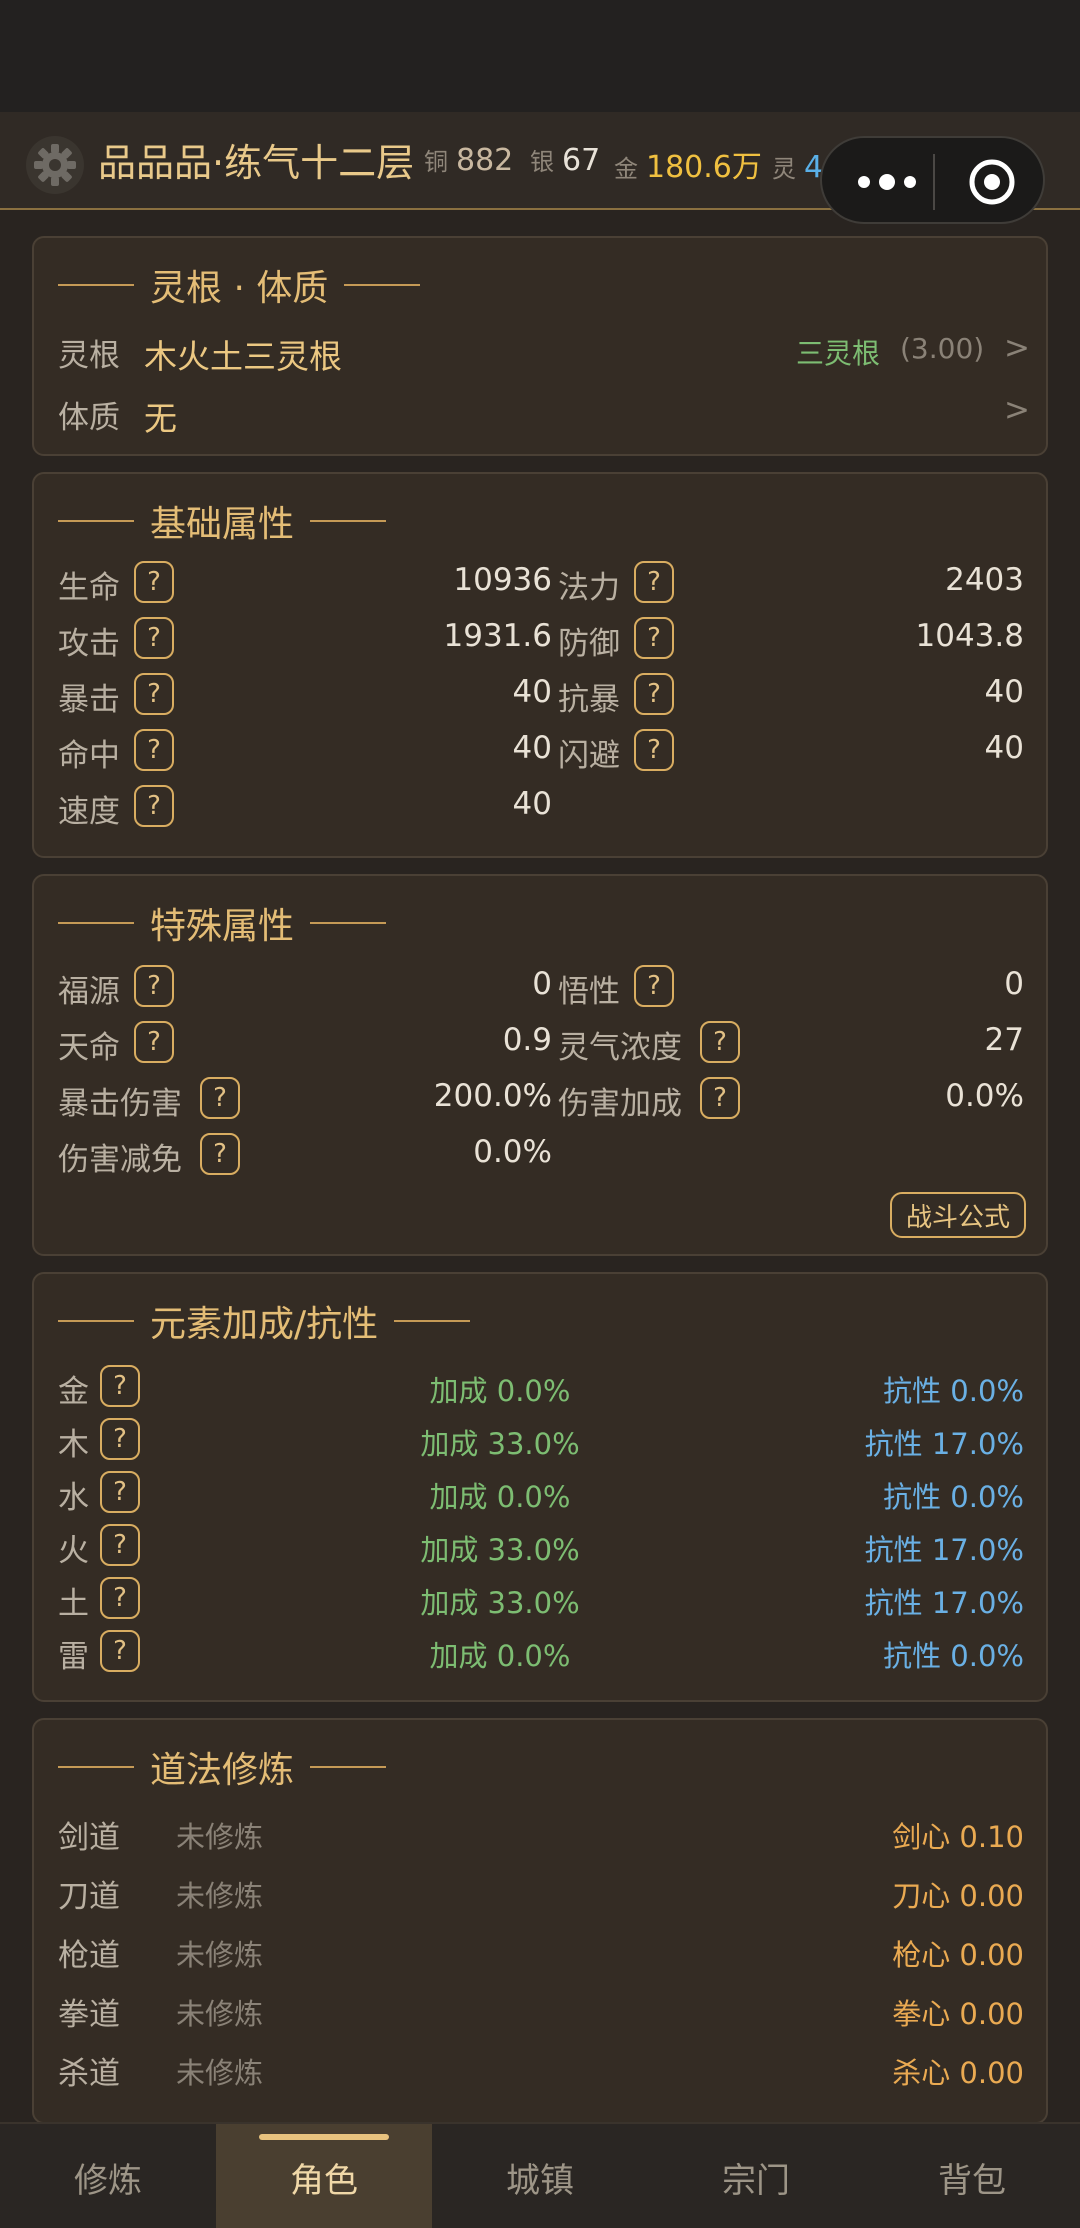 Image resolution: width=1080 pixels, height=2228 pixels. I want to click on section-title: 基础属性, so click(222, 521).